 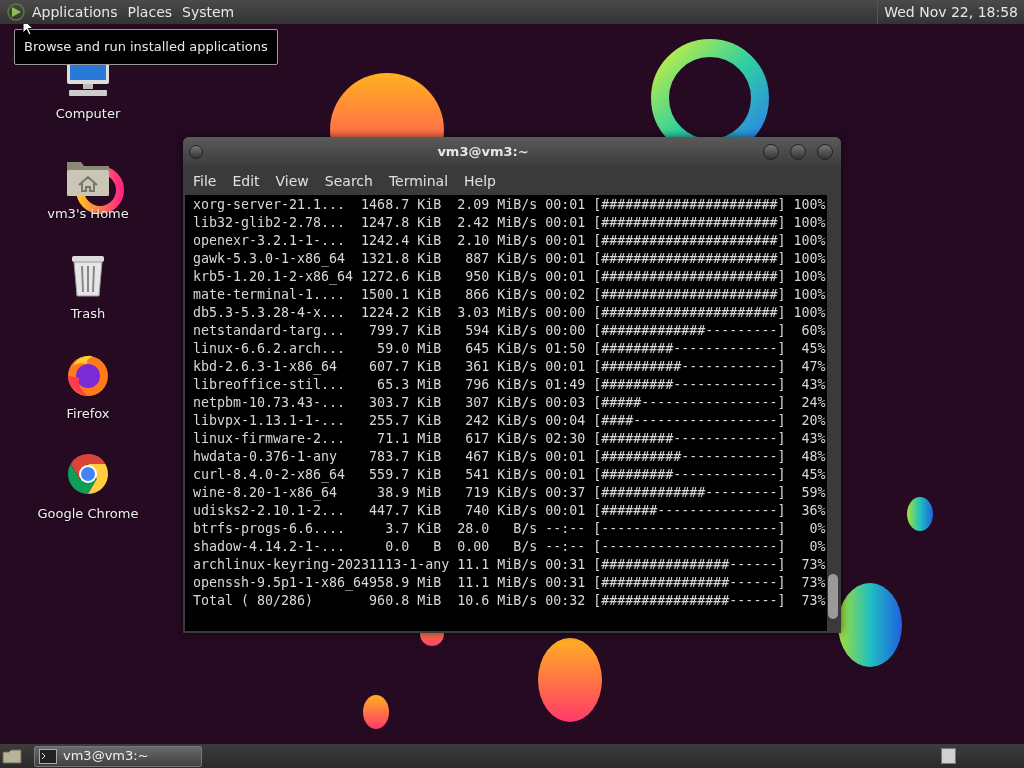 What do you see at coordinates (88, 414) in the screenshot?
I see `desktop-icon-label: Firefox` at bounding box center [88, 414].